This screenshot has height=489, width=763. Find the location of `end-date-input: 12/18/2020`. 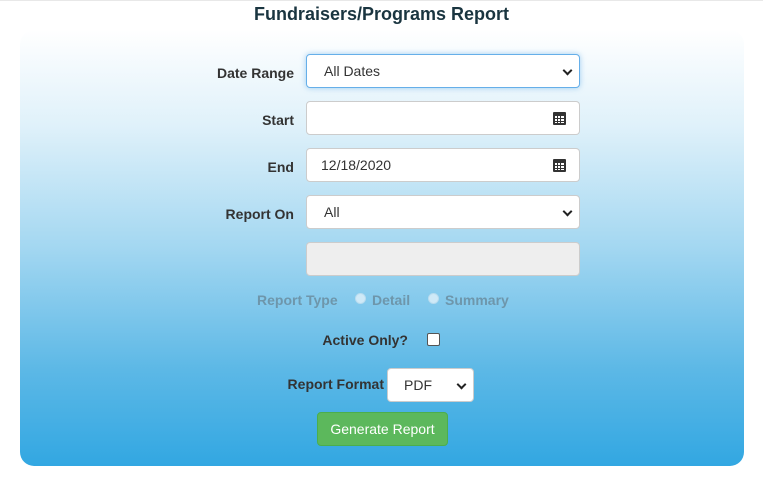

end-date-input: 12/18/2020 is located at coordinates (423, 165).